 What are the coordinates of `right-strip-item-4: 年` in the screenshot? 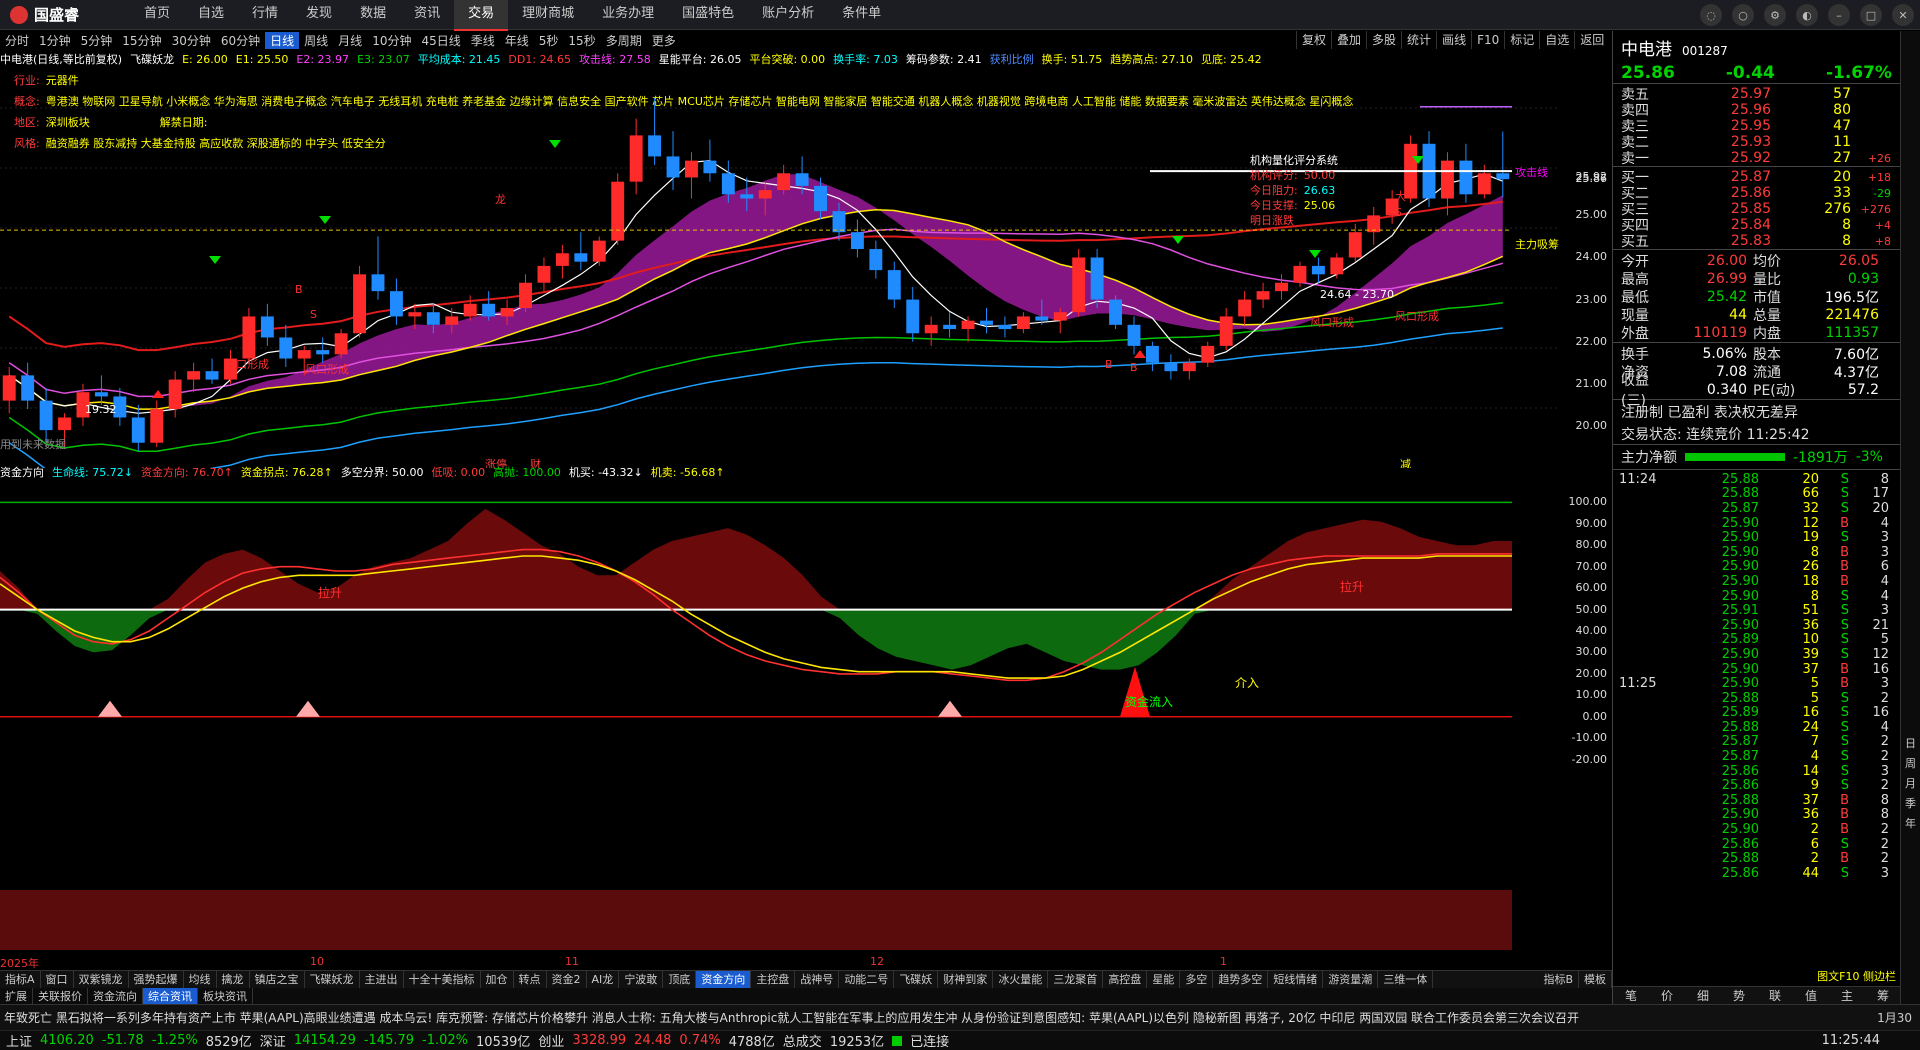 It's located at (1910, 823).